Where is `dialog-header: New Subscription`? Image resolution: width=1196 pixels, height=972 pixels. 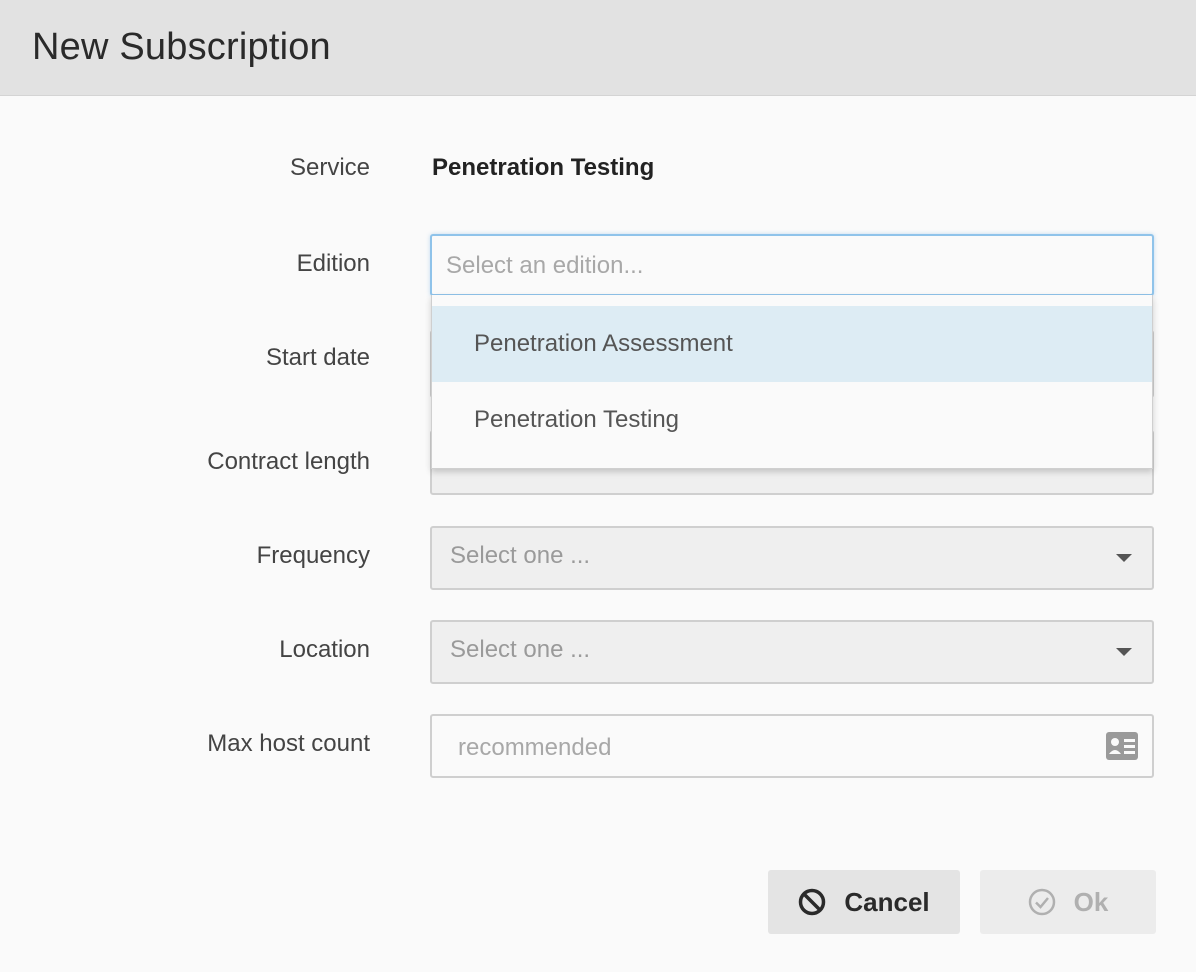
dialog-header: New Subscription is located at coordinates (598, 48).